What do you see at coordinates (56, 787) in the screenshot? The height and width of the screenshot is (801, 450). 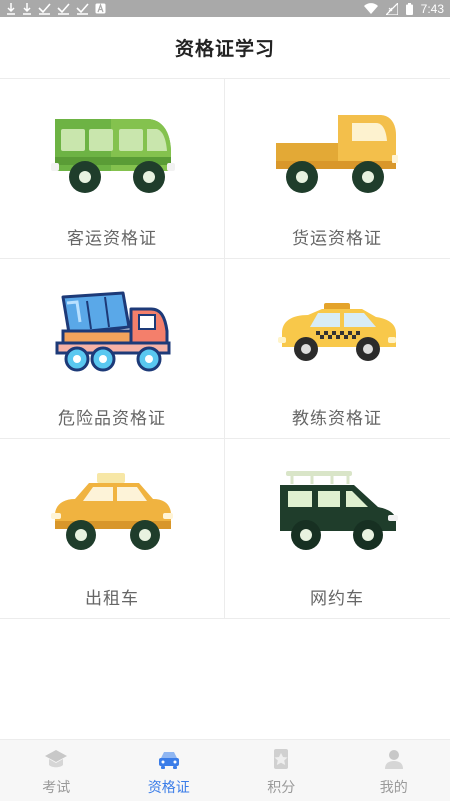 I see `tab-label: 考试` at bounding box center [56, 787].